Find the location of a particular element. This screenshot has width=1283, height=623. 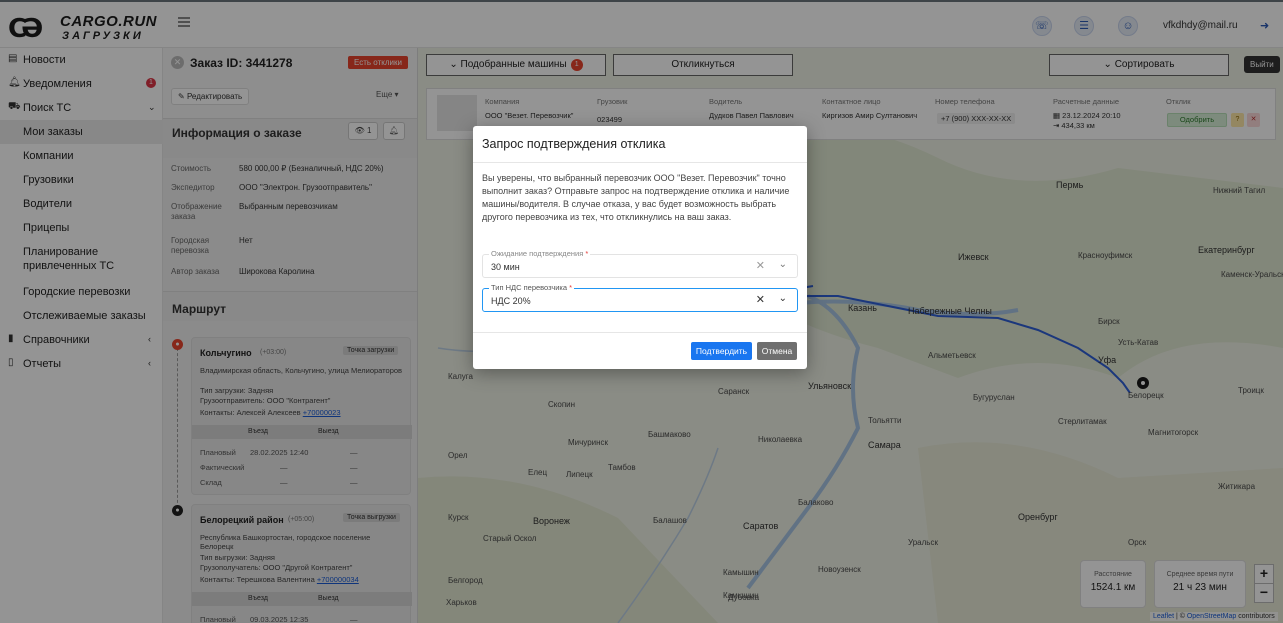

field-label-text: Ожидание подтверждения is located at coordinates (537, 253).